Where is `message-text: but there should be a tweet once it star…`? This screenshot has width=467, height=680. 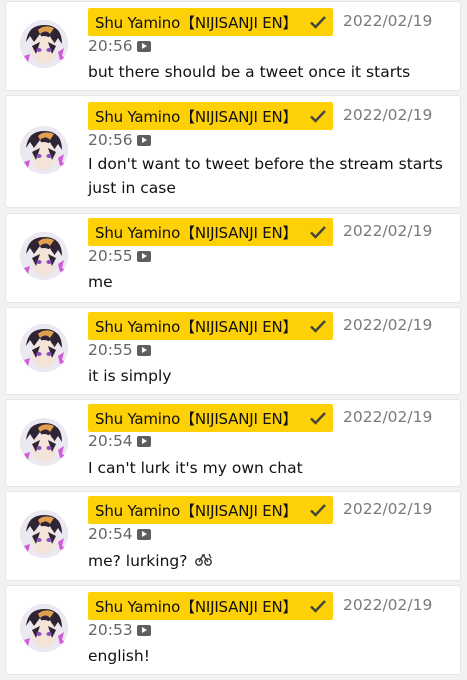
message-text: but there should be a tweet once it star… is located at coordinates (249, 72).